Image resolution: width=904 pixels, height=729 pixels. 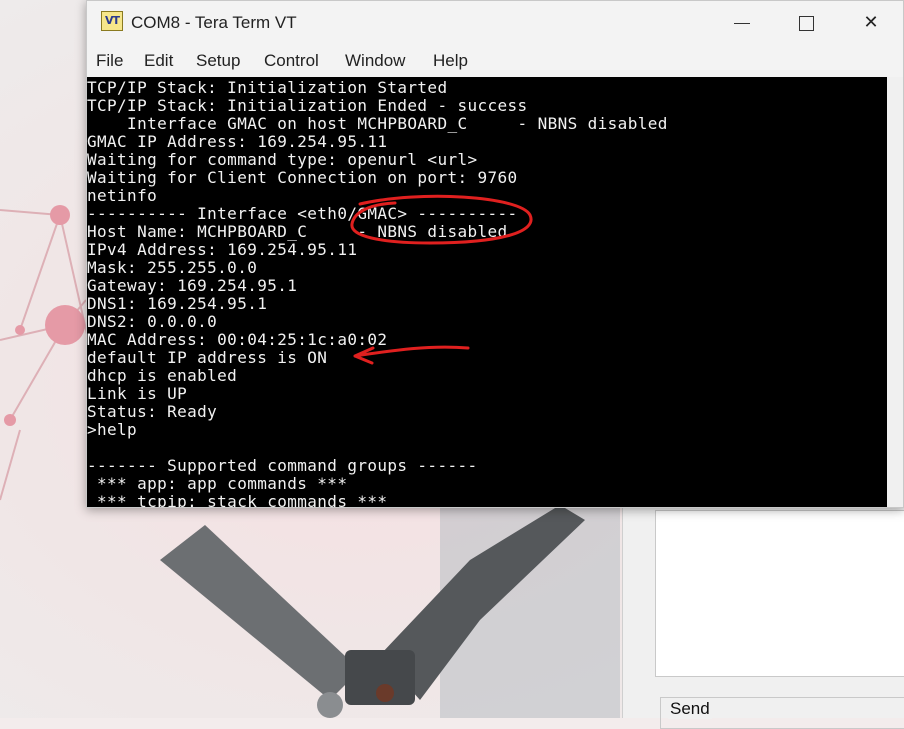 I want to click on terminal-line: DNS2: 0.0.0.0, so click(x=152, y=321).